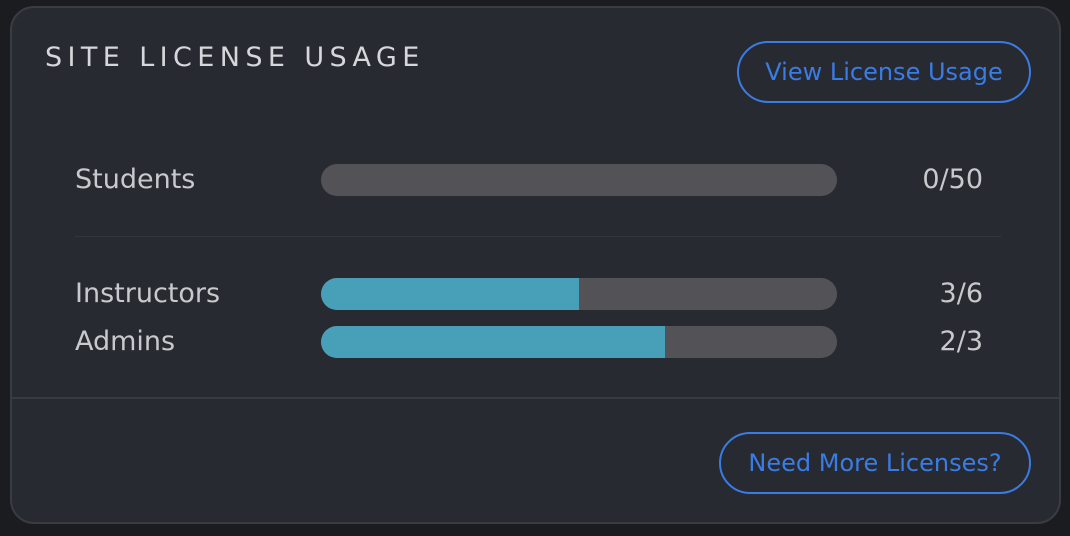  What do you see at coordinates (579, 180) in the screenshot?
I see `students-usage-bar` at bounding box center [579, 180].